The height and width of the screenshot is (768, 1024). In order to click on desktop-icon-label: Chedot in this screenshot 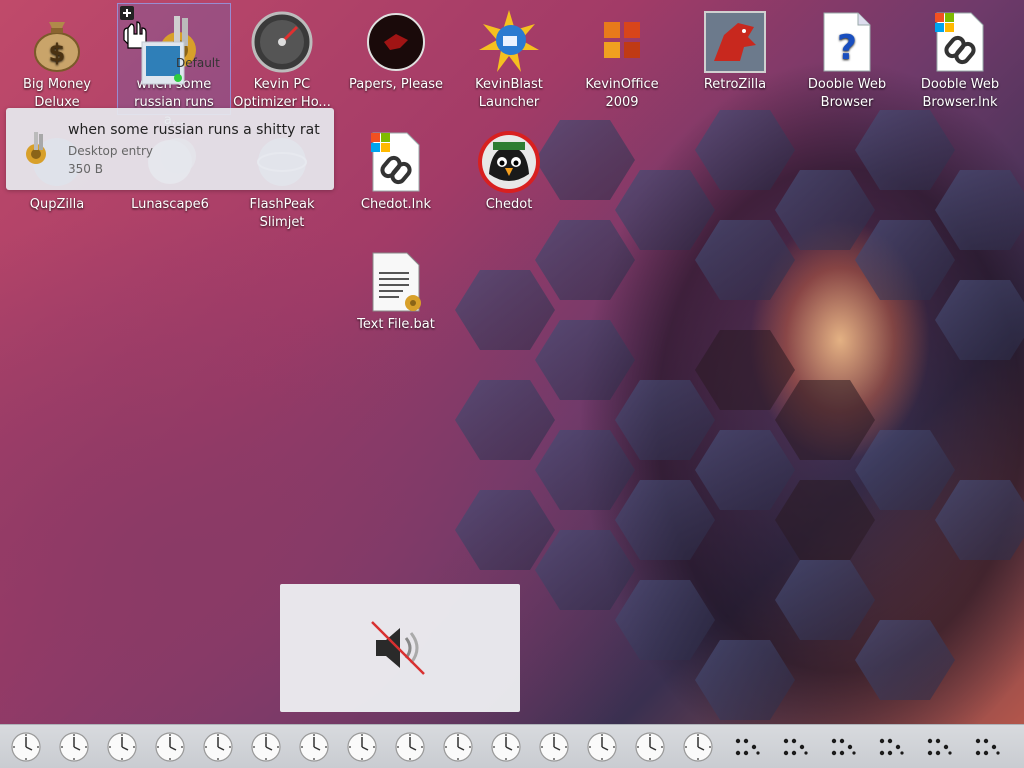, I will do `click(509, 204)`.